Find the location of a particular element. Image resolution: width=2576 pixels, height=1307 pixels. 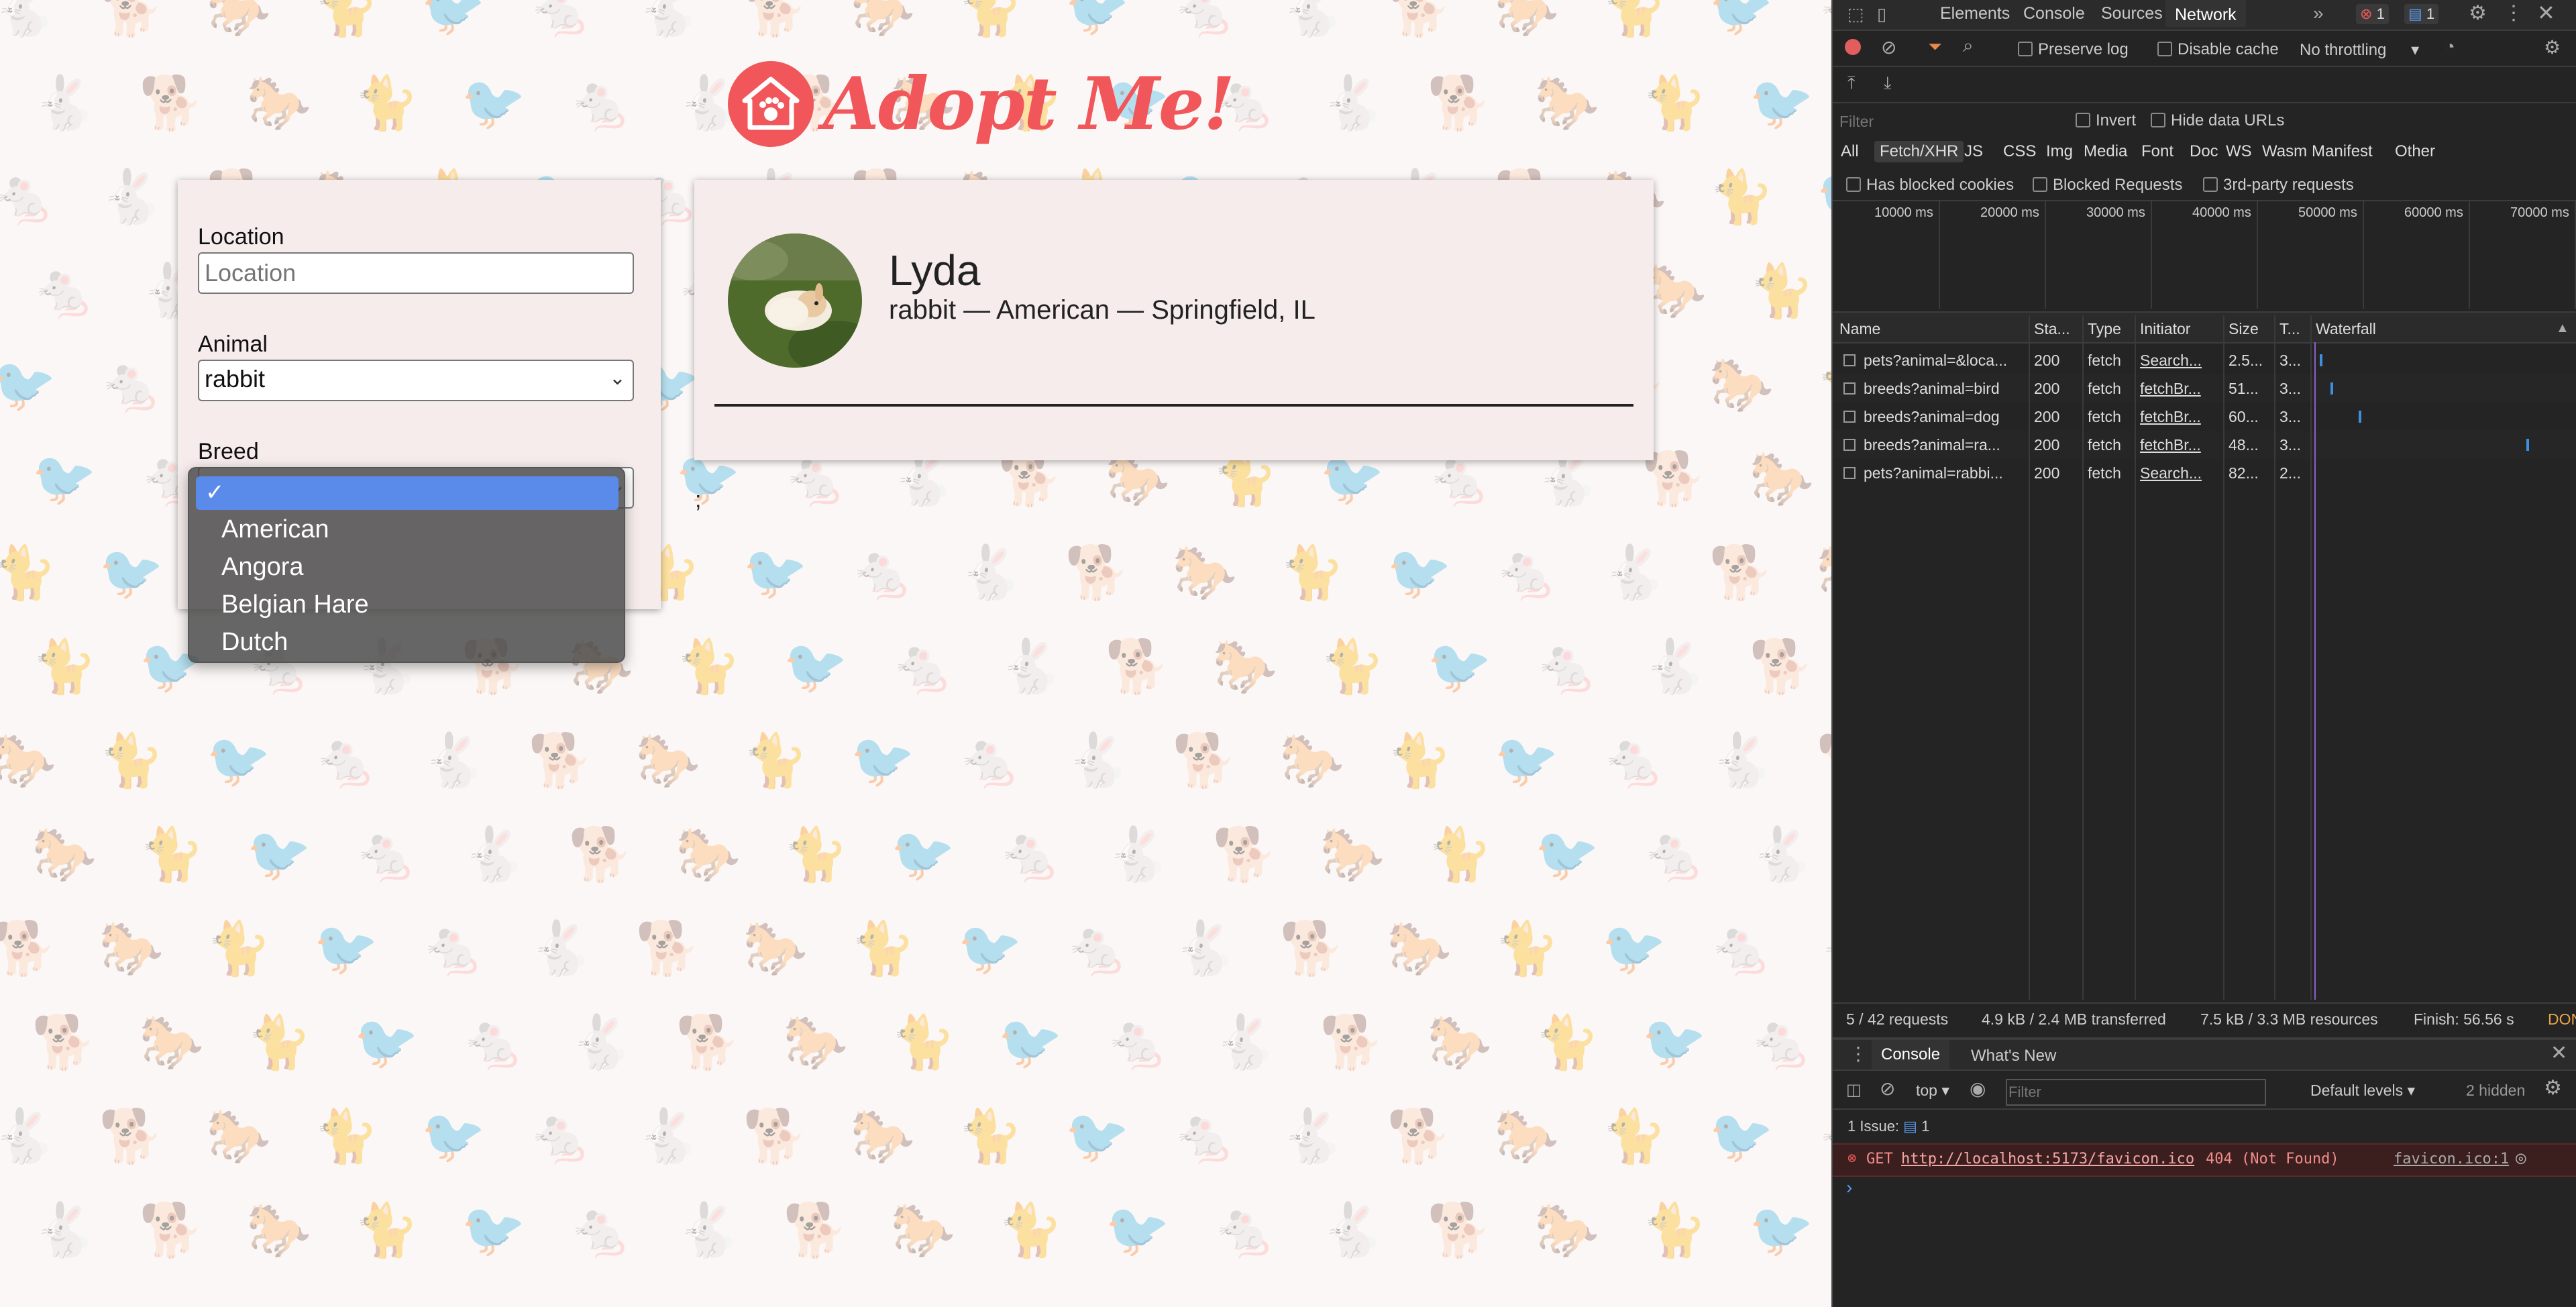

divider is located at coordinates (1173, 405).